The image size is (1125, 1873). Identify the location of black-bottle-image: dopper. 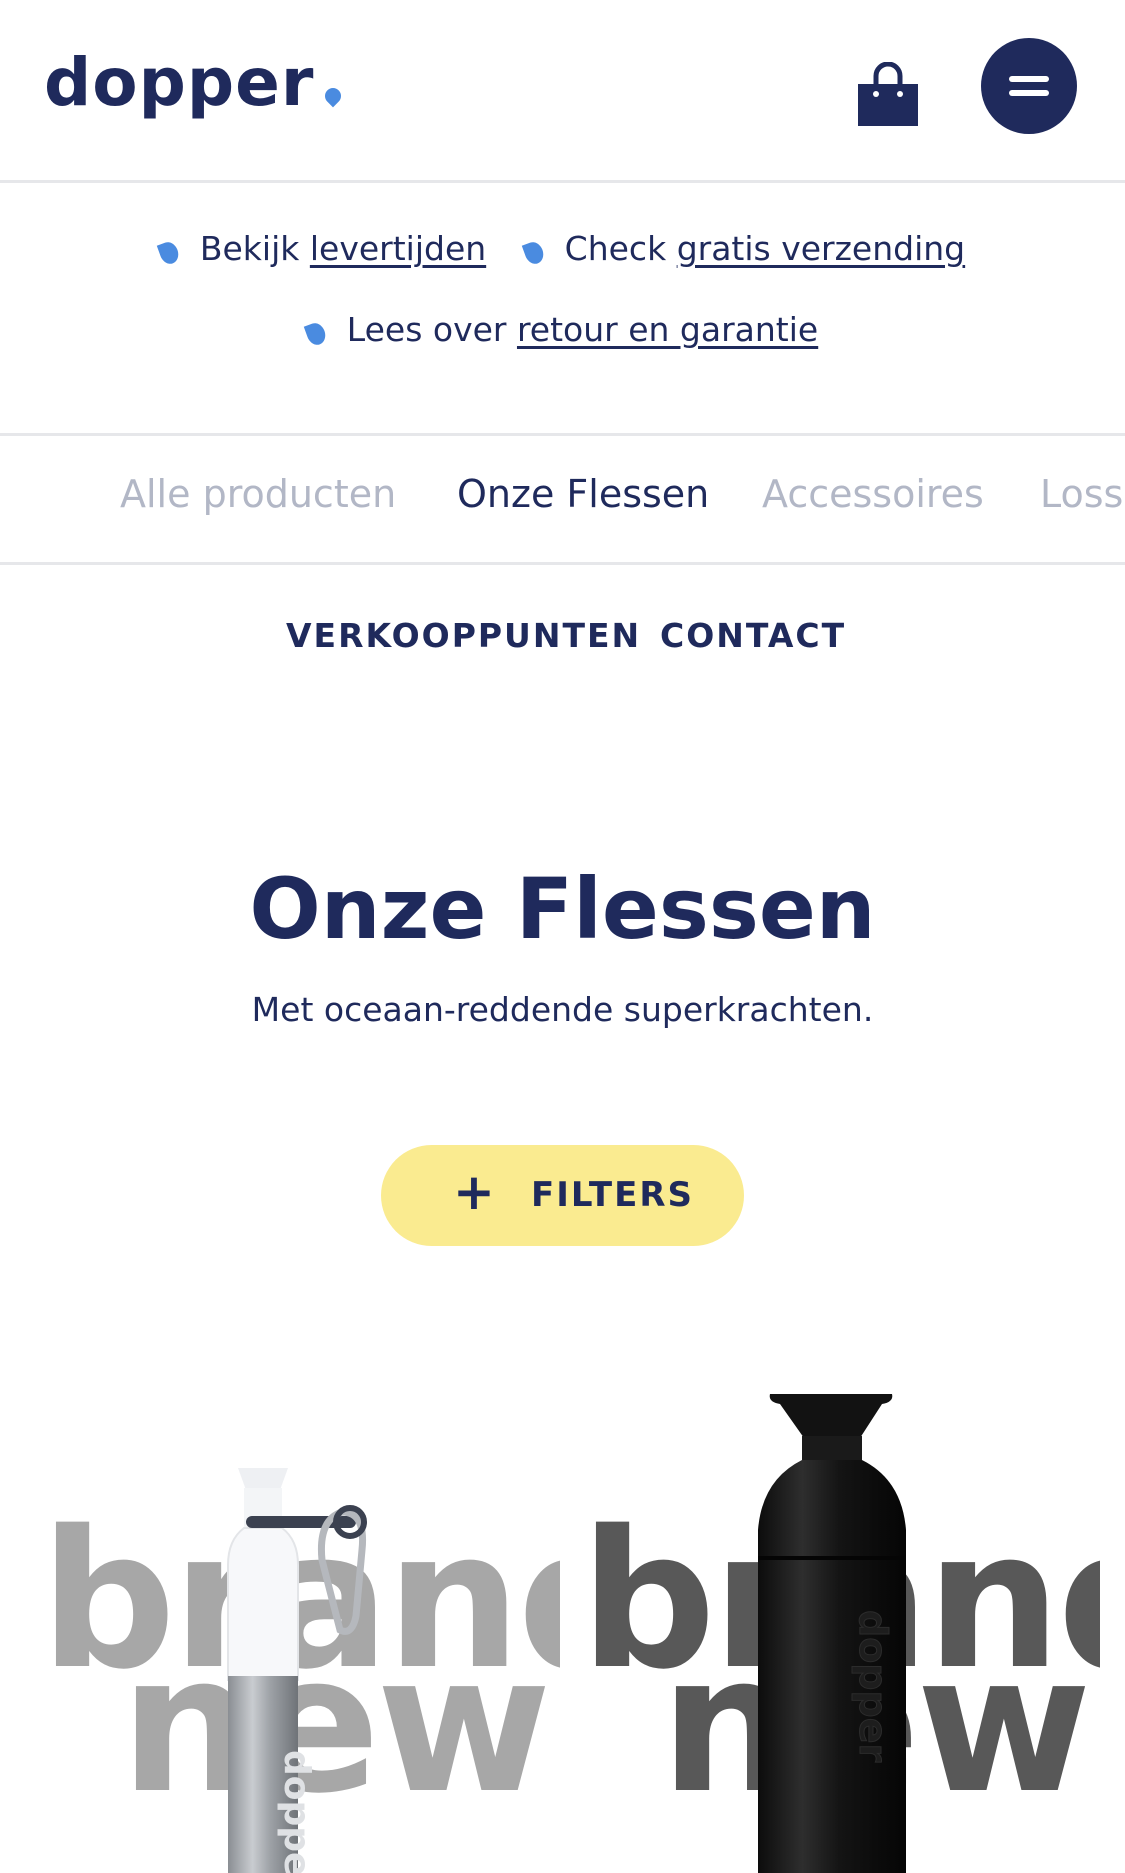
(832, 1633).